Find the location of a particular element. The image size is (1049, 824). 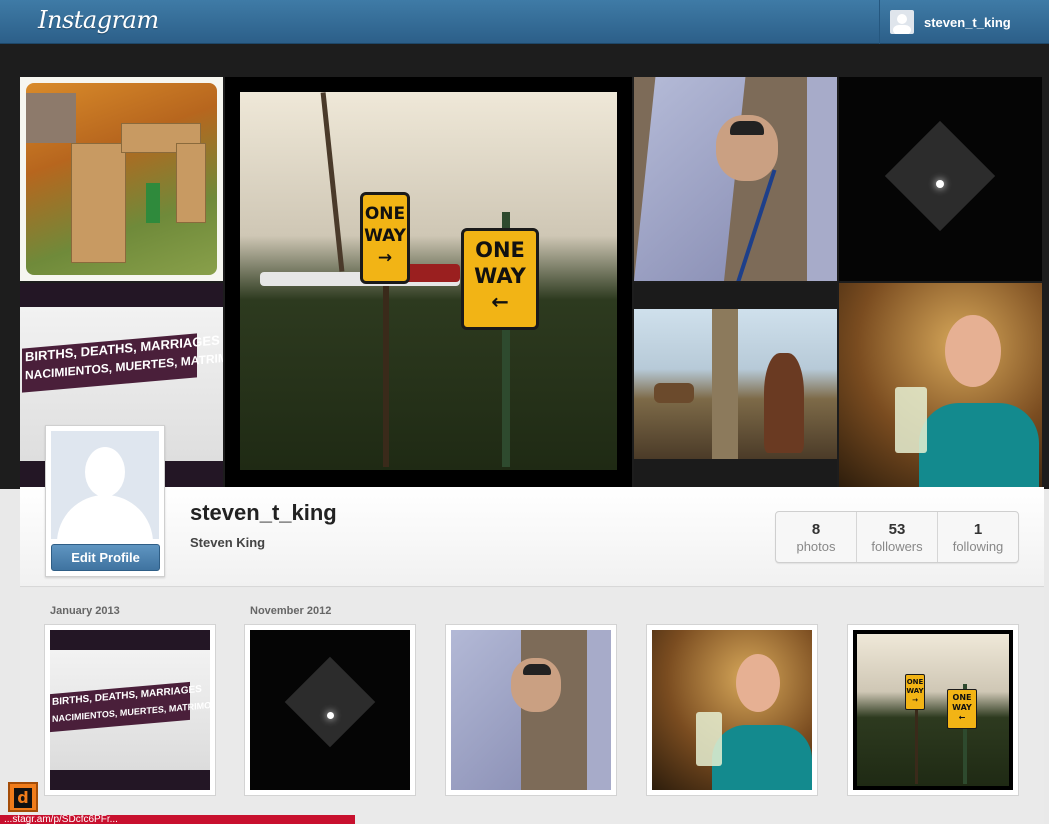

feed-thumb-man-peeking is located at coordinates (531, 710).